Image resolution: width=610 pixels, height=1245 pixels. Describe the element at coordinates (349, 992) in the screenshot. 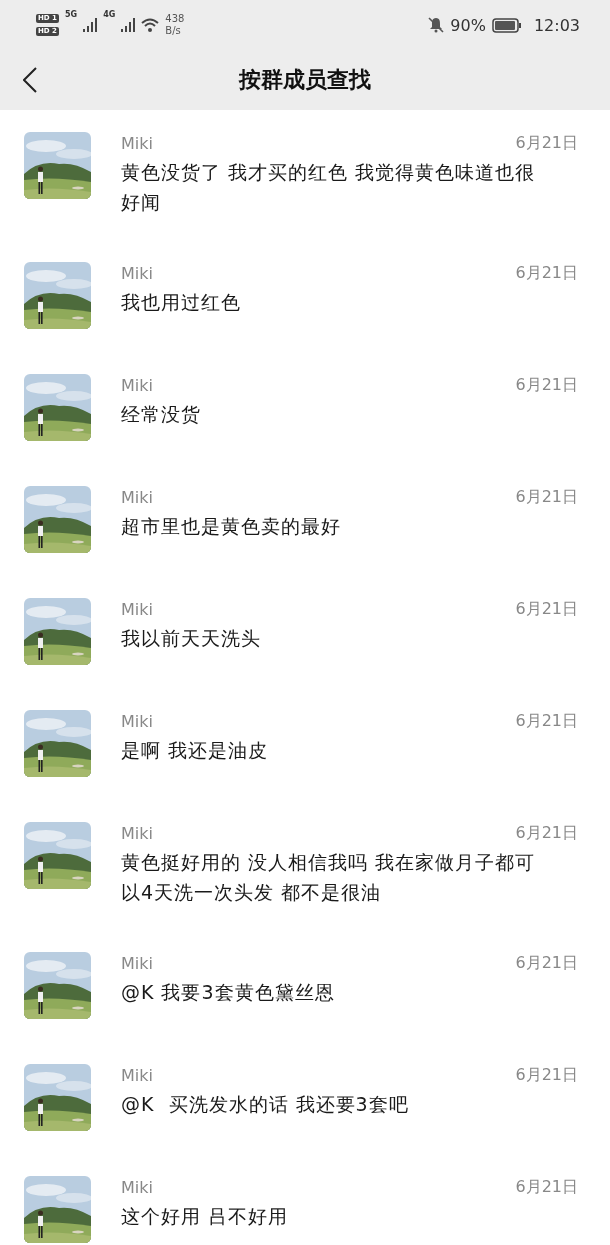

I see `message-text: @K 我要3套黄色黛丝恩` at that location.